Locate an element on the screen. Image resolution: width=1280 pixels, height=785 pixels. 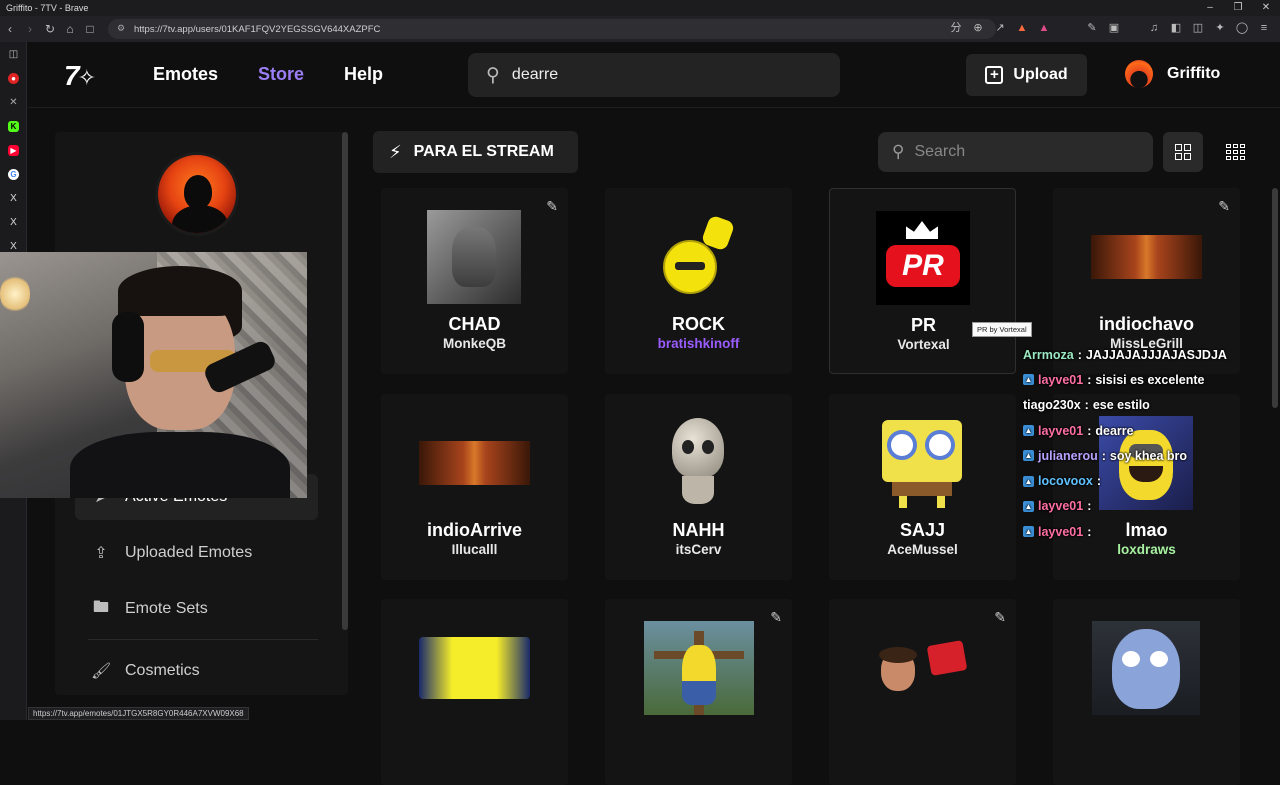
emote-card-row3-2: ✎ is located at coordinates (698, 692).